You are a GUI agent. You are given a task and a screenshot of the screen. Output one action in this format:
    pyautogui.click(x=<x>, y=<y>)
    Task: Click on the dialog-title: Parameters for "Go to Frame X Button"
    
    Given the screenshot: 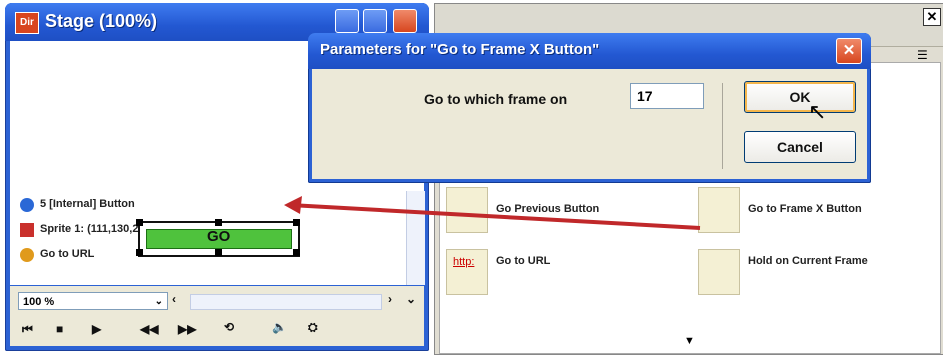 What is the action you would take?
    pyautogui.click(x=460, y=49)
    